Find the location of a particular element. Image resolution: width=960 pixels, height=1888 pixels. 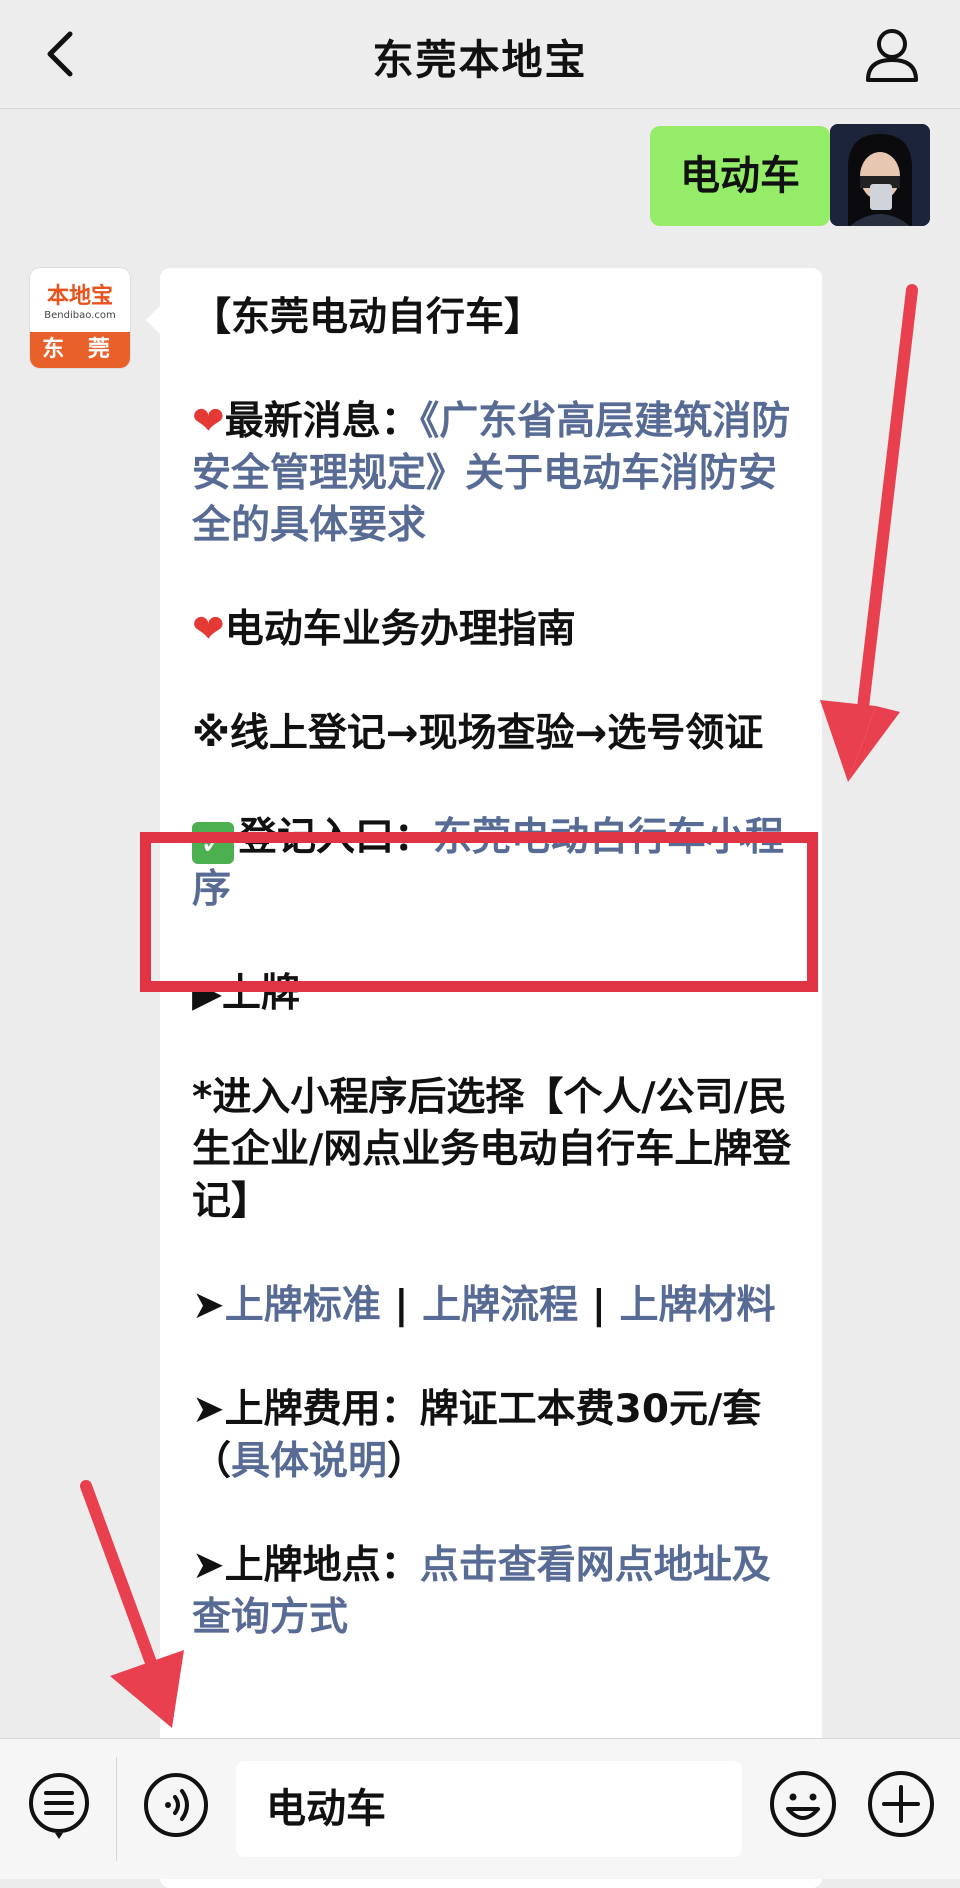

emoji-button is located at coordinates (803, 1804).